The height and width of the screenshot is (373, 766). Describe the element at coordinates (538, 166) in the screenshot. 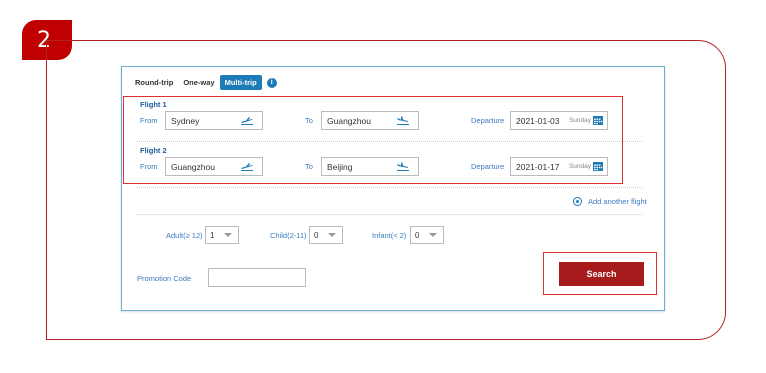

I see `flight-2-departure-date: 2021-01-17` at that location.